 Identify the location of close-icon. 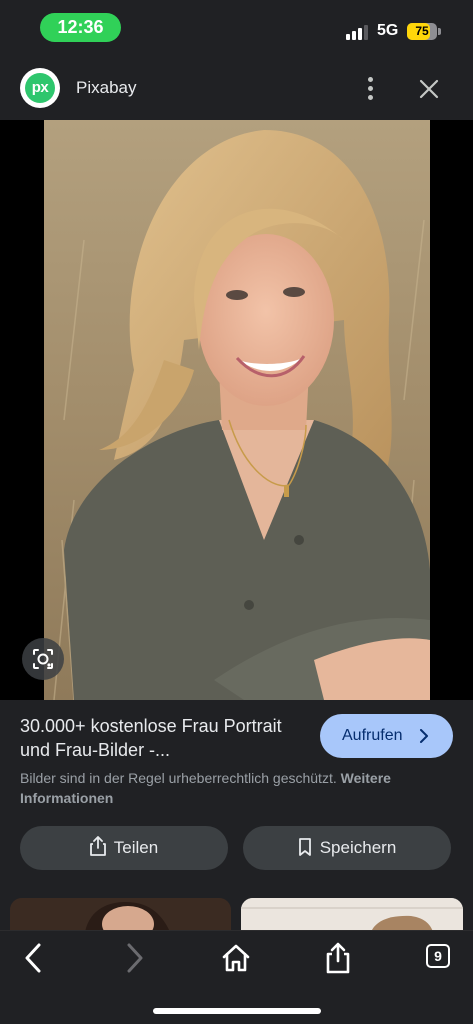
(429, 89).